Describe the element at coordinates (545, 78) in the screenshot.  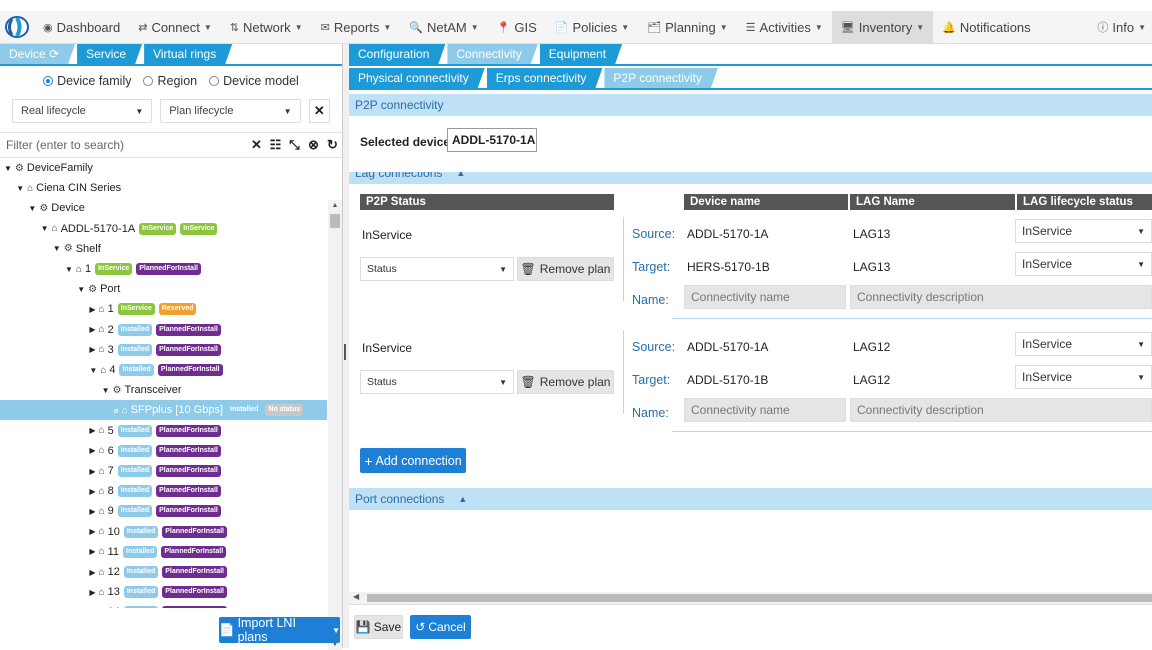
I see `tab-erps-connectivity: Erps connectivity` at that location.